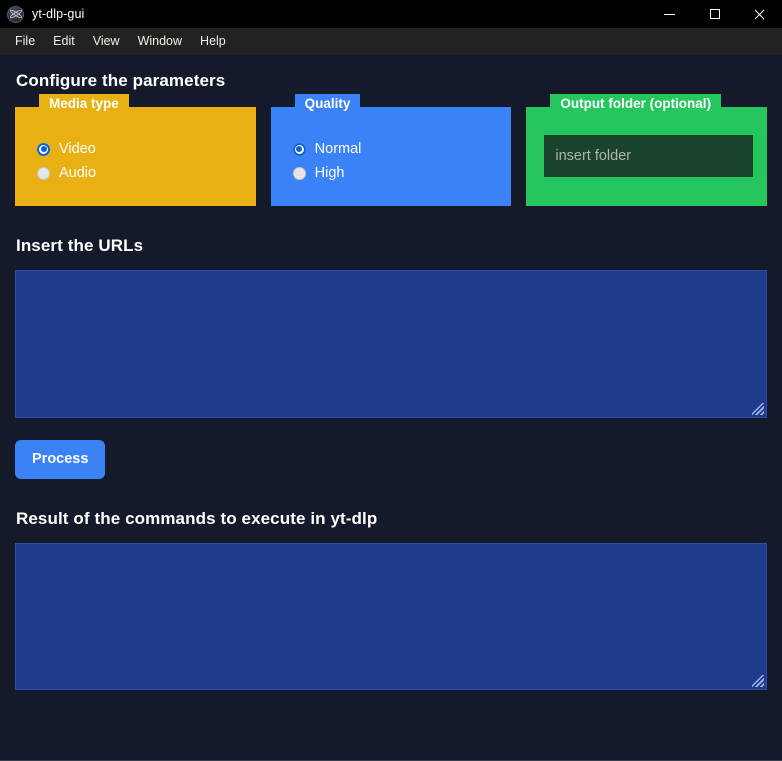  What do you see at coordinates (338, 148) in the screenshot?
I see `radio-normal-label: Normal` at bounding box center [338, 148].